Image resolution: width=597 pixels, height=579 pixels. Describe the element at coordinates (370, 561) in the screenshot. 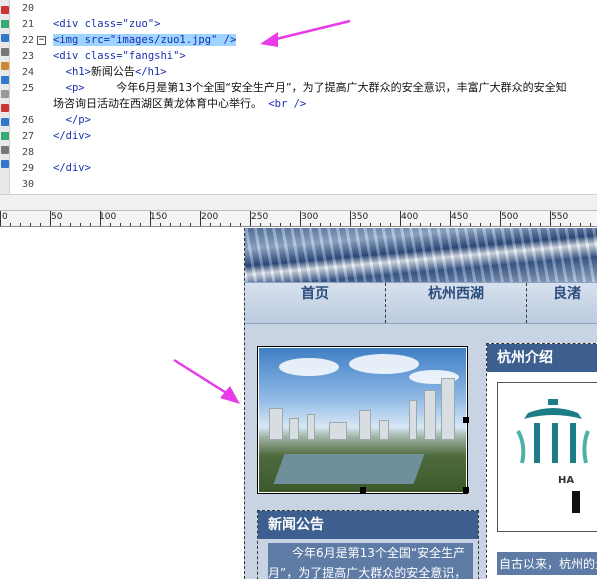

I see `news-panel-text: 今年6月是第13个全国“安全生产月”，为了提高广大群众的安全意识，` at that location.